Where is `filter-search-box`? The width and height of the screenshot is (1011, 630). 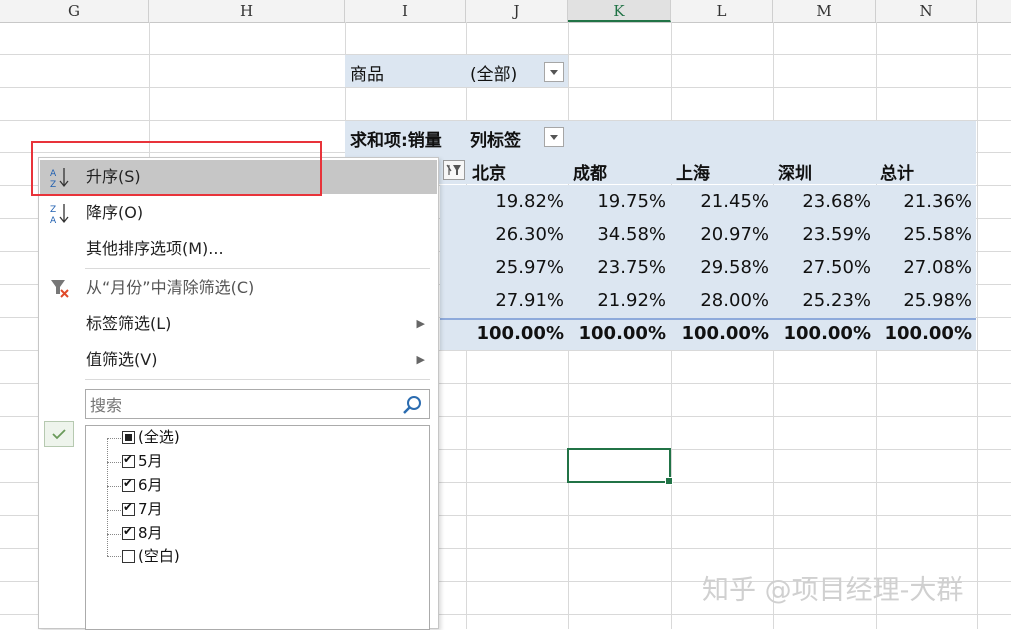 filter-search-box is located at coordinates (257, 404).